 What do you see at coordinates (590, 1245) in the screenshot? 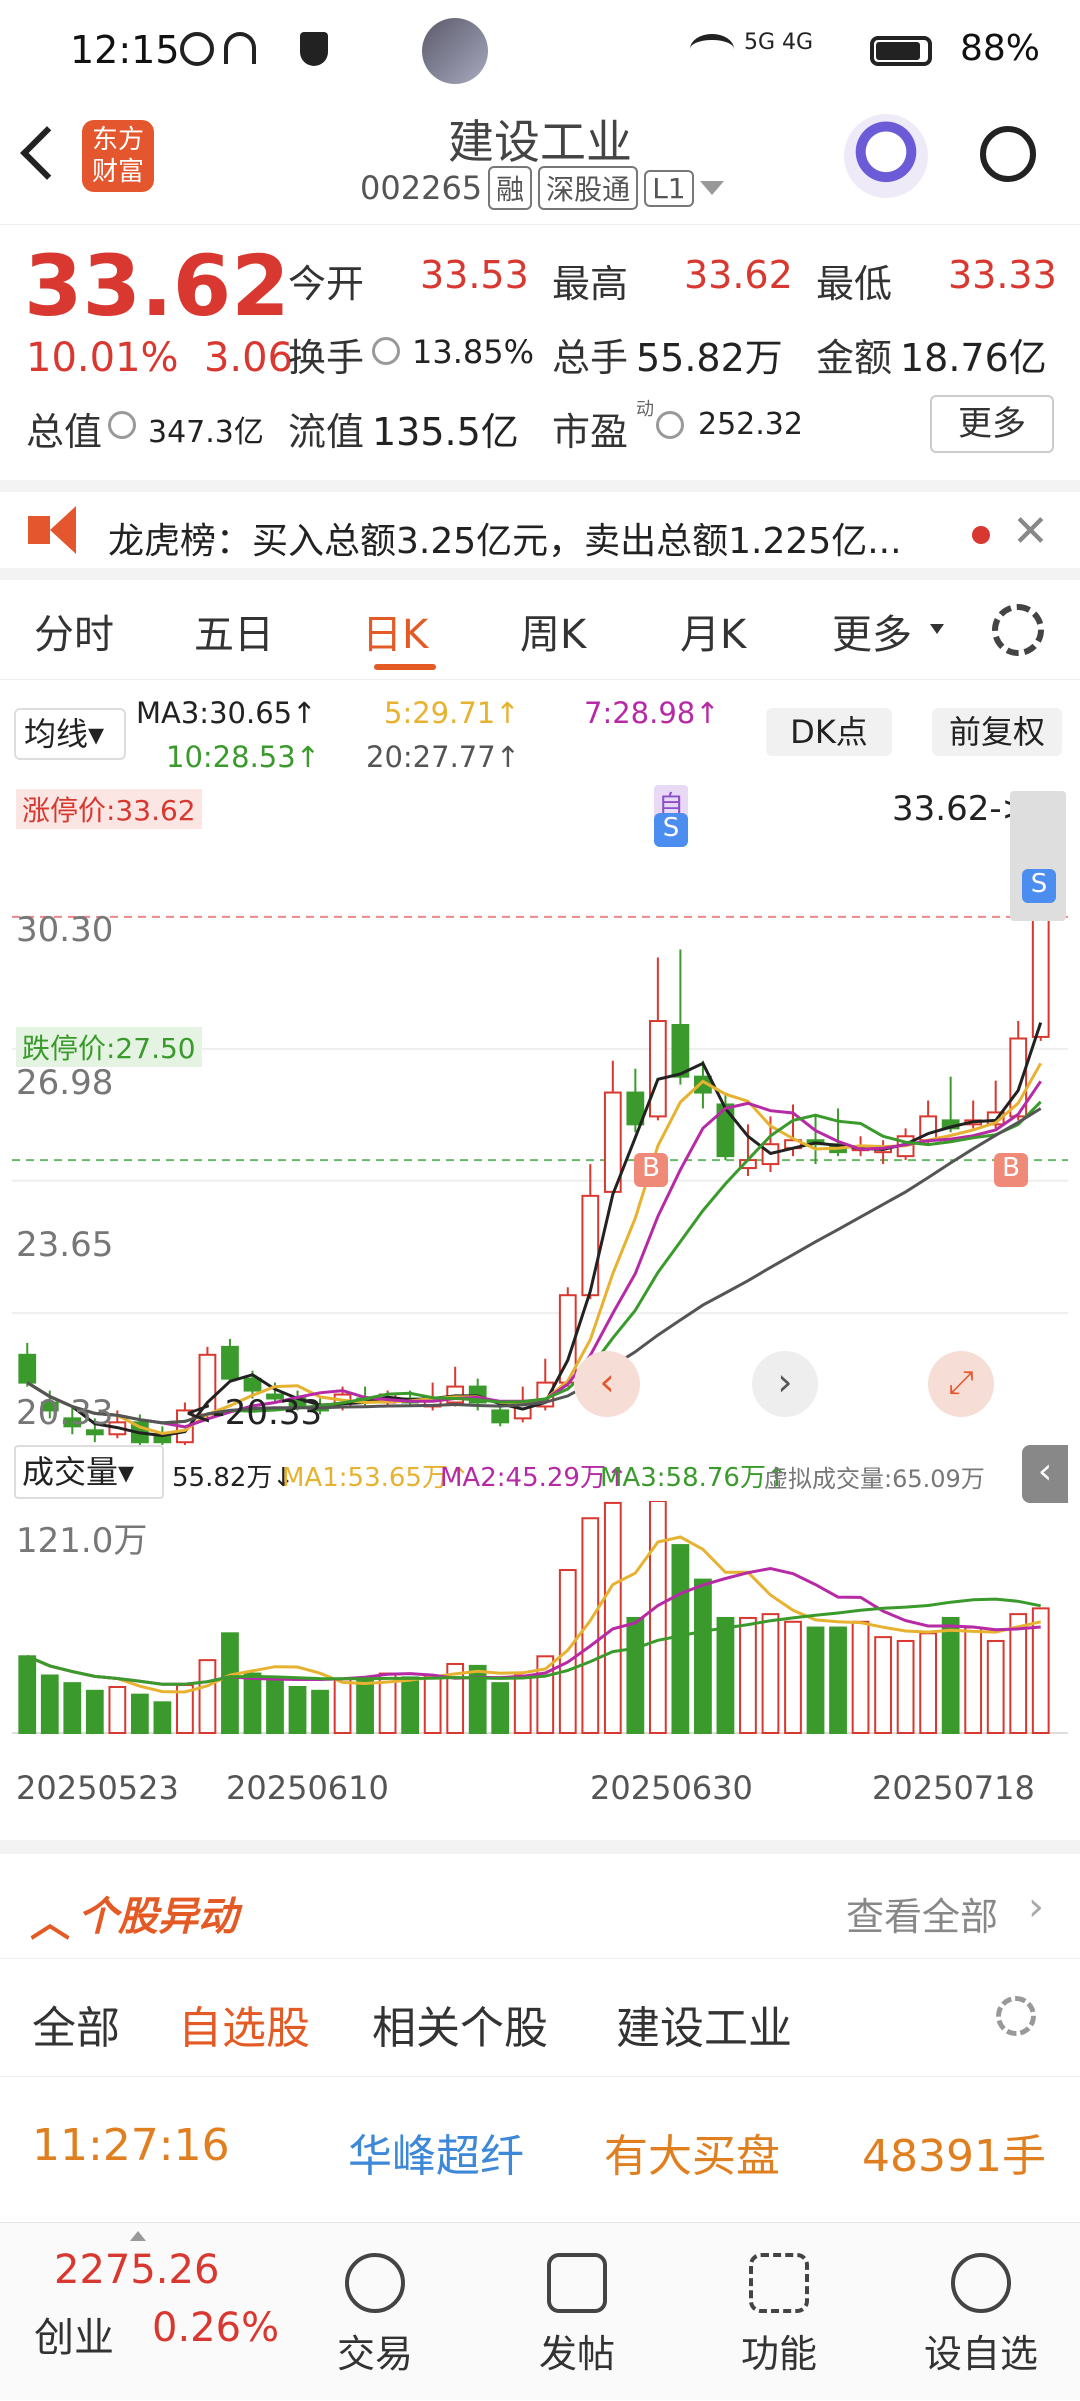
I see `candle-body` at bounding box center [590, 1245].